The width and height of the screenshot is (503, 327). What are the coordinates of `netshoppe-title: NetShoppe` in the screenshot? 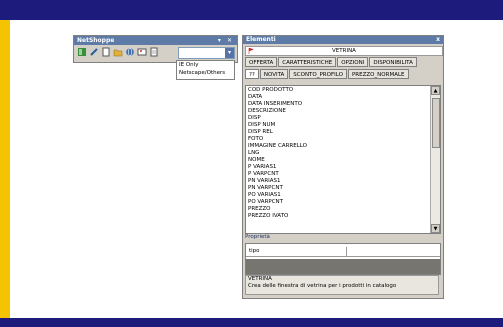 It's located at (96, 40).